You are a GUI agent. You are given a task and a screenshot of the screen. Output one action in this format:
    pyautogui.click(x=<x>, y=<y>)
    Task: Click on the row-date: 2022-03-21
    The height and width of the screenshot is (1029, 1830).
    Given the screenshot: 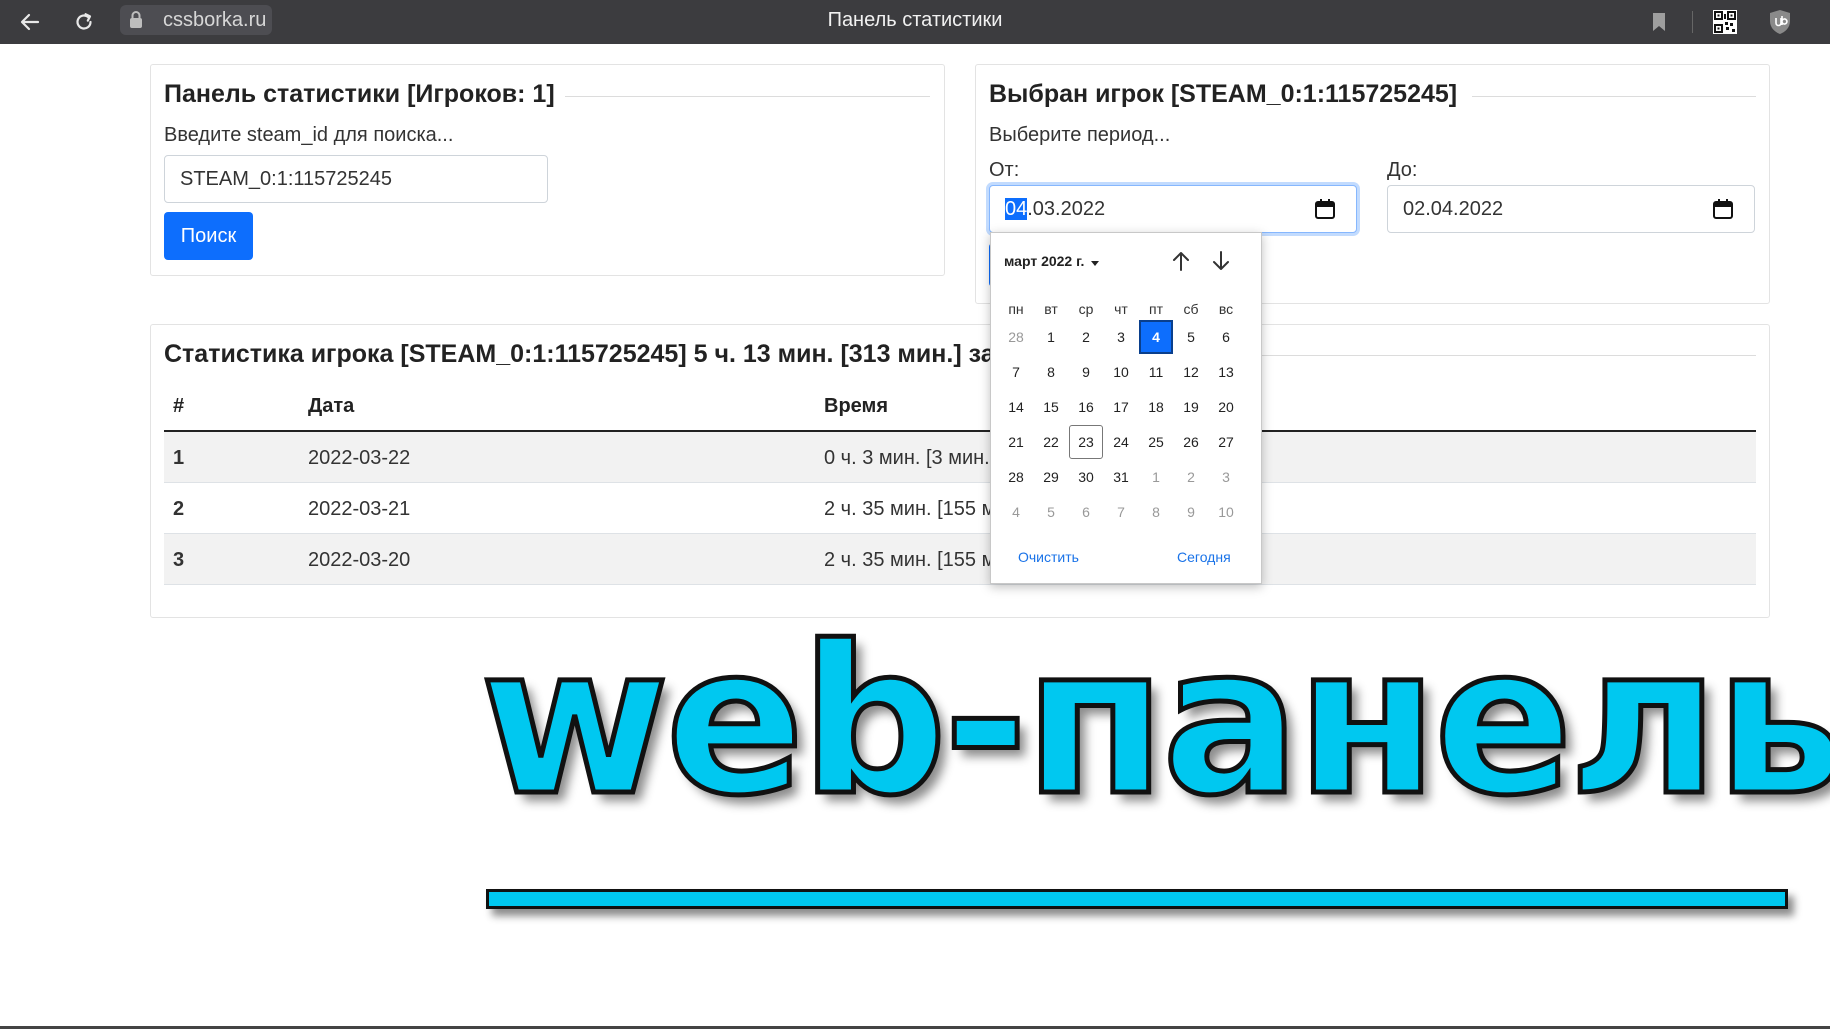 What is the action you would take?
    pyautogui.click(x=359, y=509)
    